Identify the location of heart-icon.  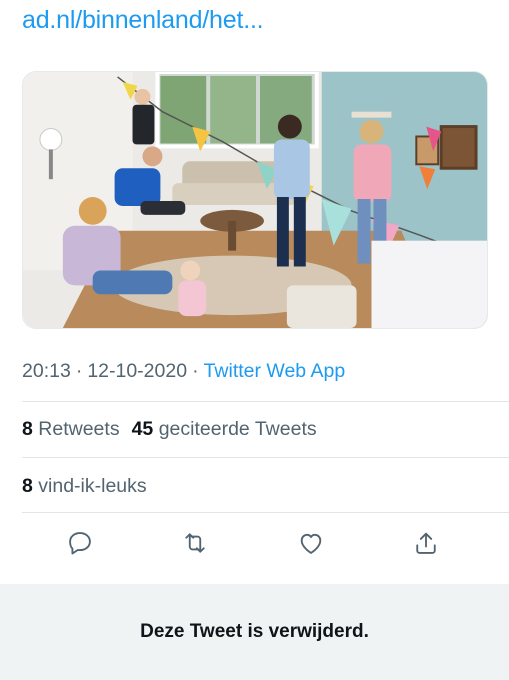
(311, 543).